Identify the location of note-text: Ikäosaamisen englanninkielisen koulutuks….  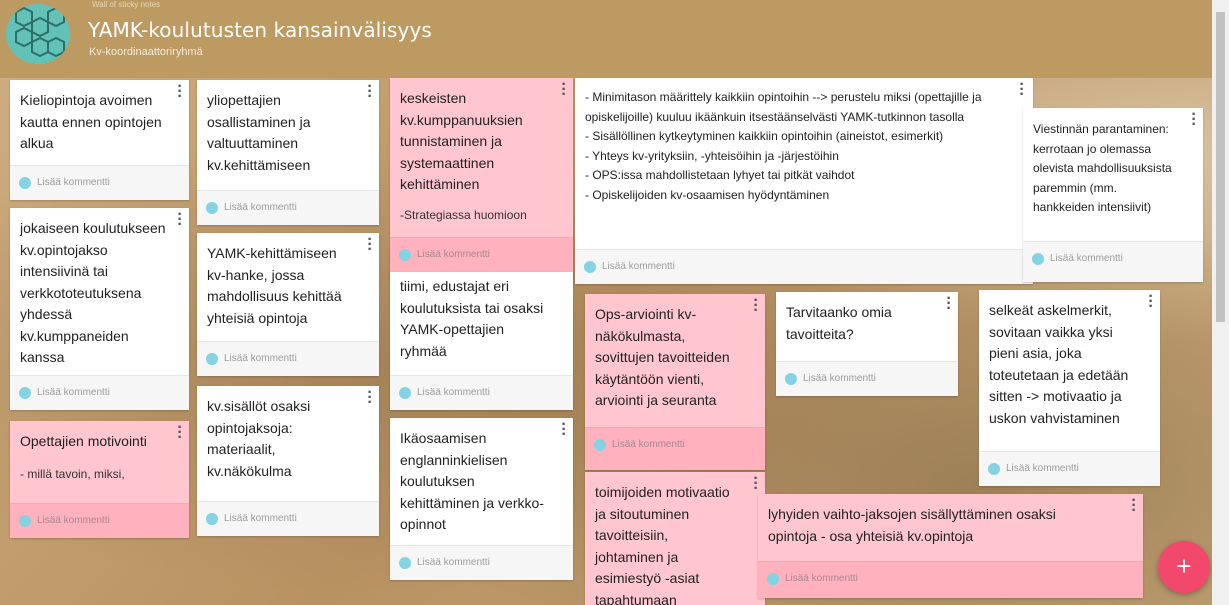
(472, 481).